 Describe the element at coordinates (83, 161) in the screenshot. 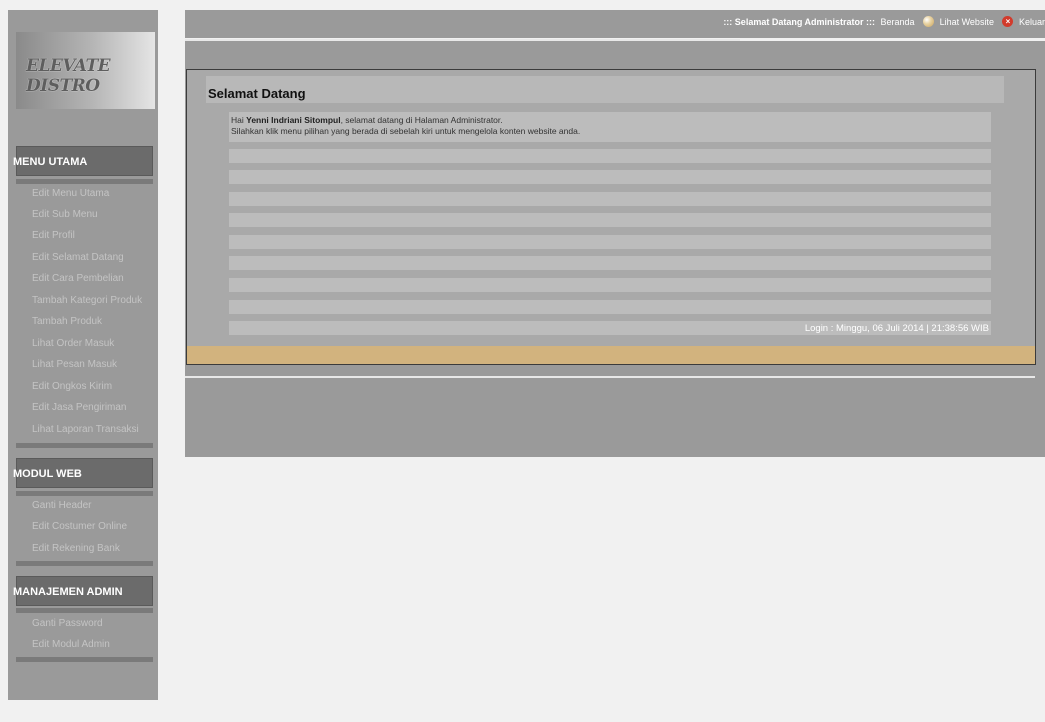

I see `menu-header-menu-utama: MENU UTAMA` at that location.